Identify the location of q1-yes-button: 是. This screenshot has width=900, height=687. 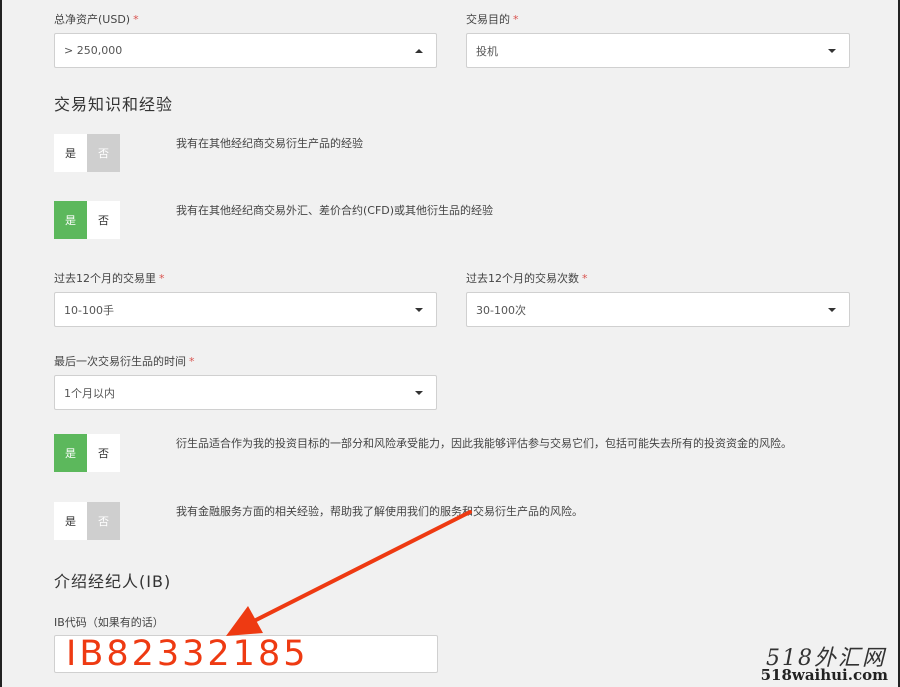
(70, 153).